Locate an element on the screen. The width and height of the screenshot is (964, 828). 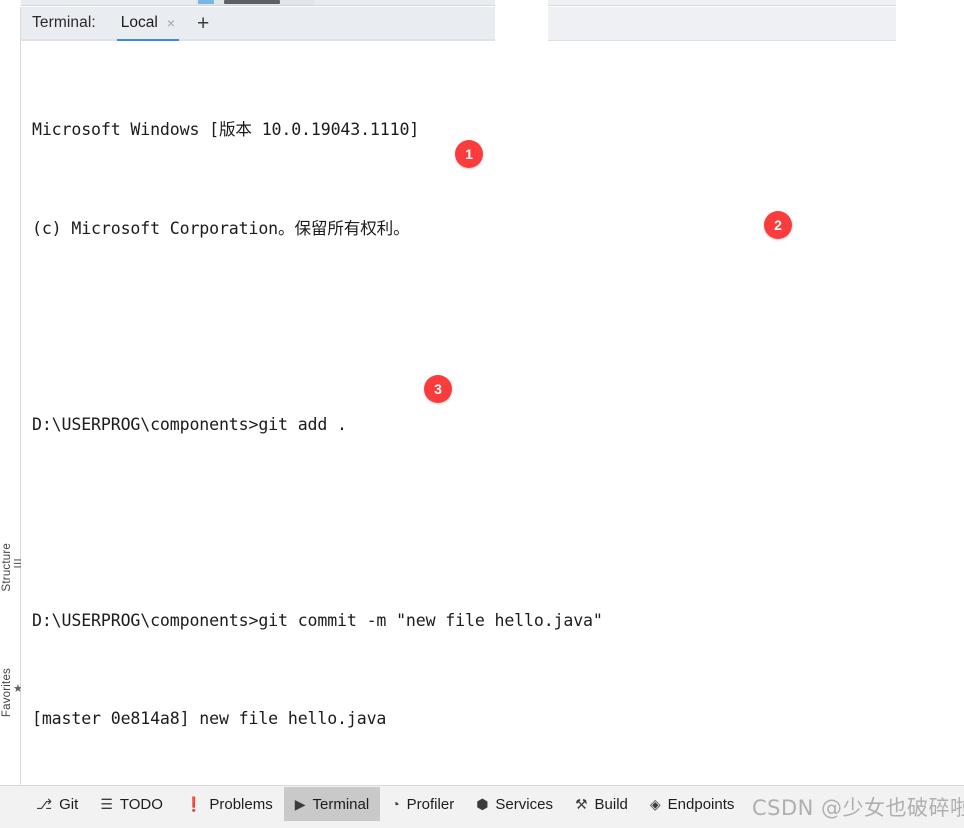
statusbar-item-endpoints: ◈ Endpoints is located at coordinates (692, 804).